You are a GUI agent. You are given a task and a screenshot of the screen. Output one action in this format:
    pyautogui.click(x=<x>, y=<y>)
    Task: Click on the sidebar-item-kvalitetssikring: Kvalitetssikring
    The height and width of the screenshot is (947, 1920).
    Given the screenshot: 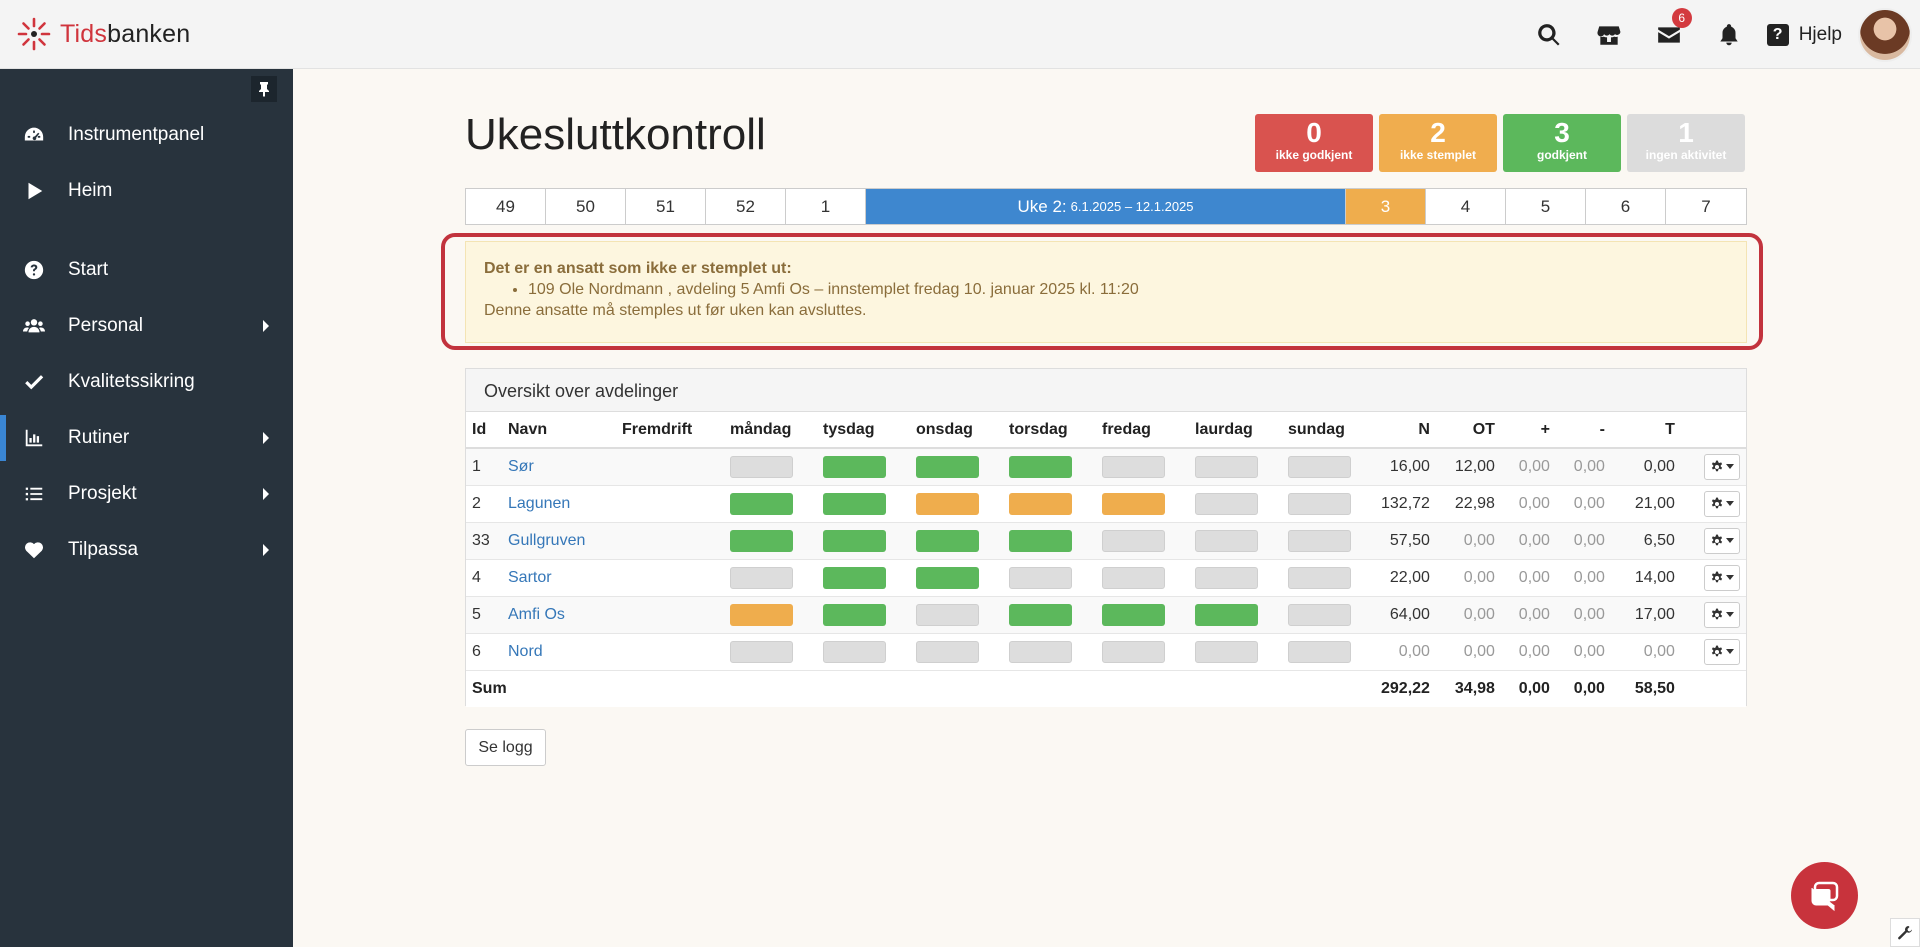 What is the action you would take?
    pyautogui.click(x=146, y=382)
    